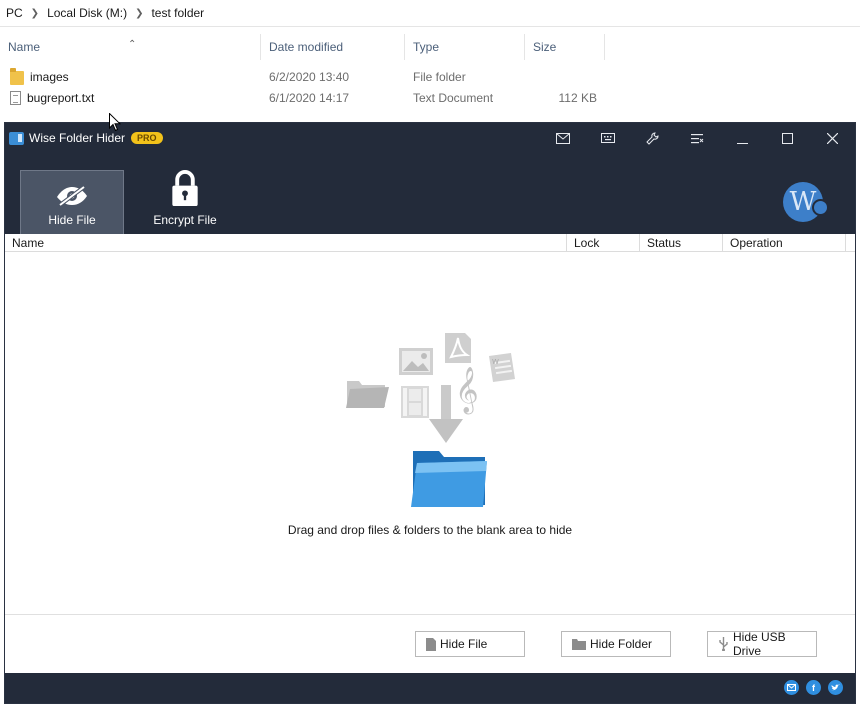 The image size is (860, 704). Describe the element at coordinates (465, 47) in the screenshot. I see `column-header-type: Type` at that location.